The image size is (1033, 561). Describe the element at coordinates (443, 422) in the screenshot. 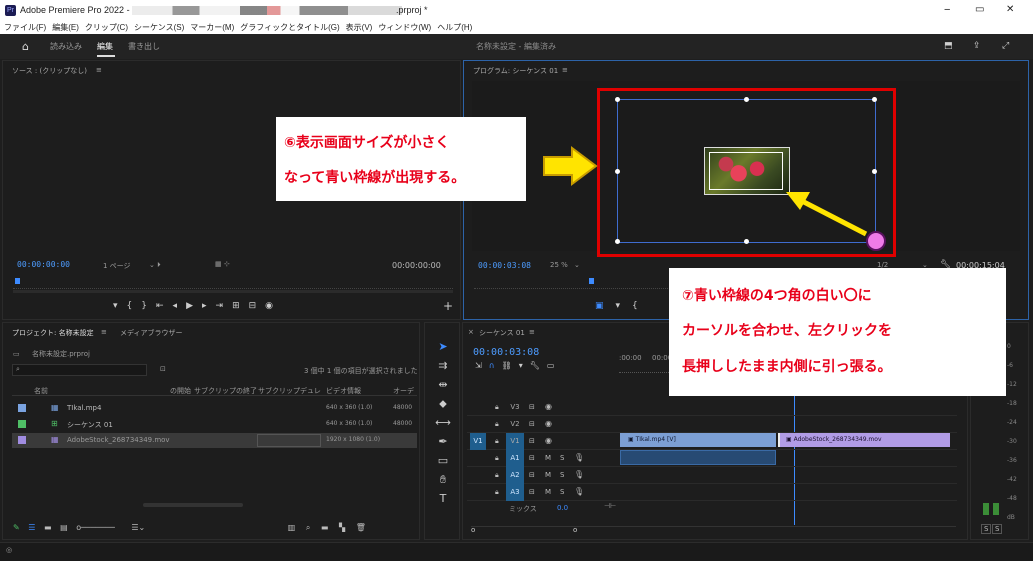

I see `slip-tool-icon: ⟷` at that location.